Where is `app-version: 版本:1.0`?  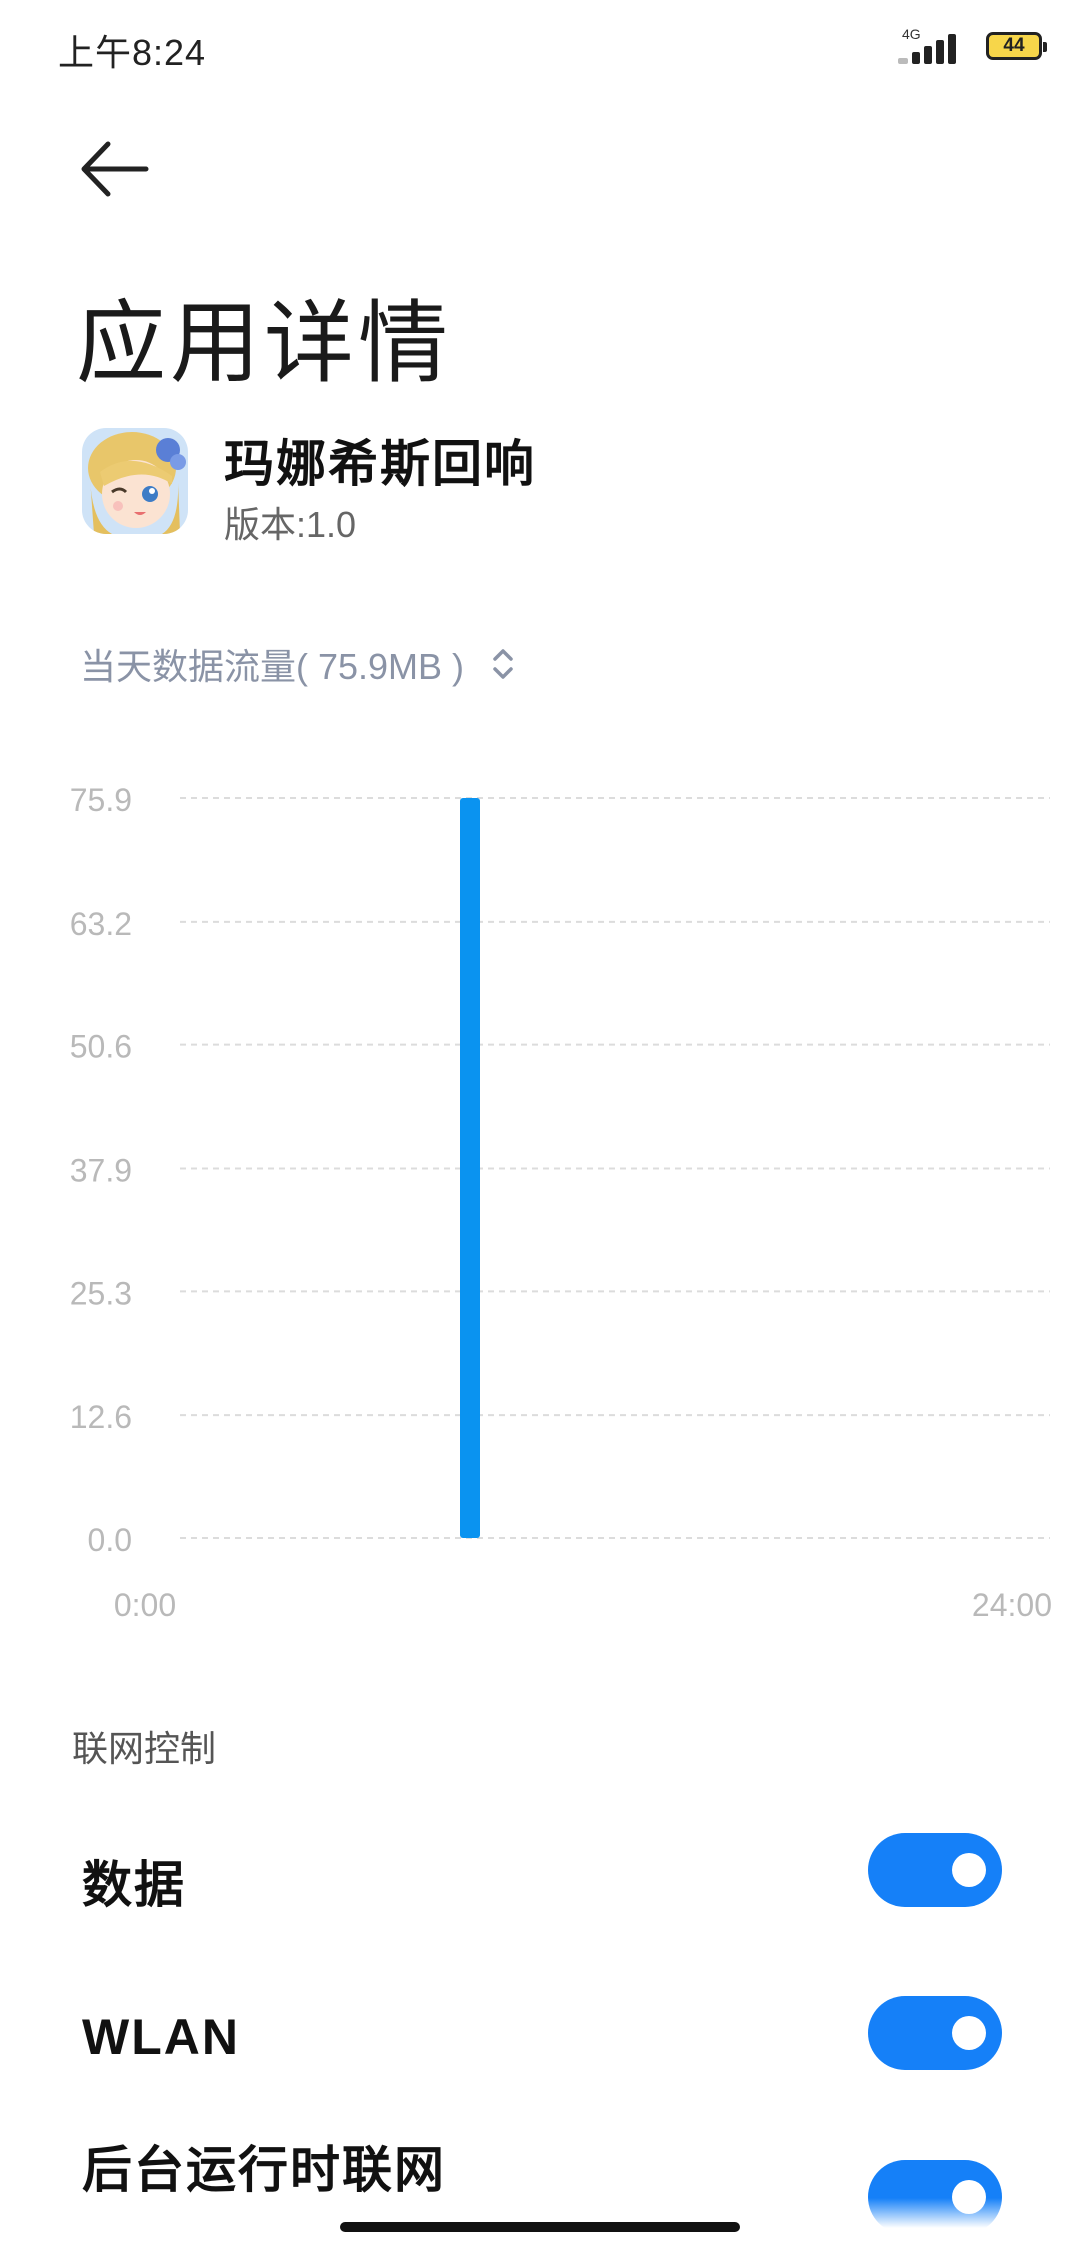
app-version: 版本:1.0 is located at coordinates (290, 524).